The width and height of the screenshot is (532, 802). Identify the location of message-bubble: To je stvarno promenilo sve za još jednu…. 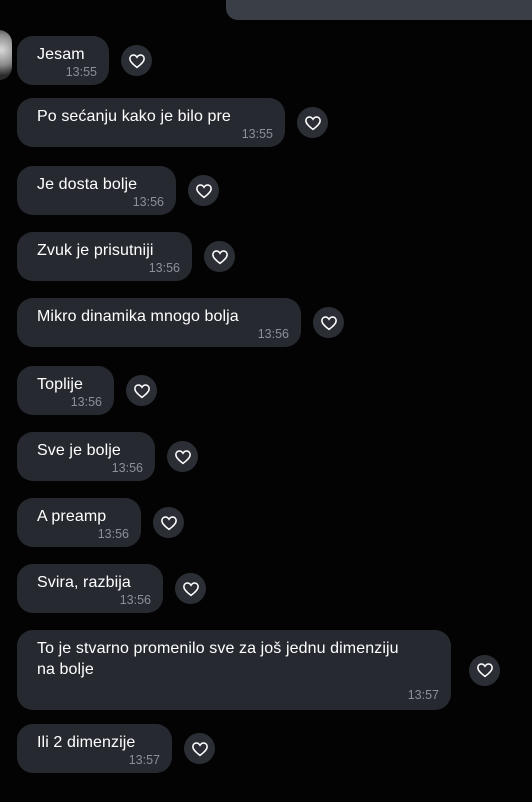
(234, 670).